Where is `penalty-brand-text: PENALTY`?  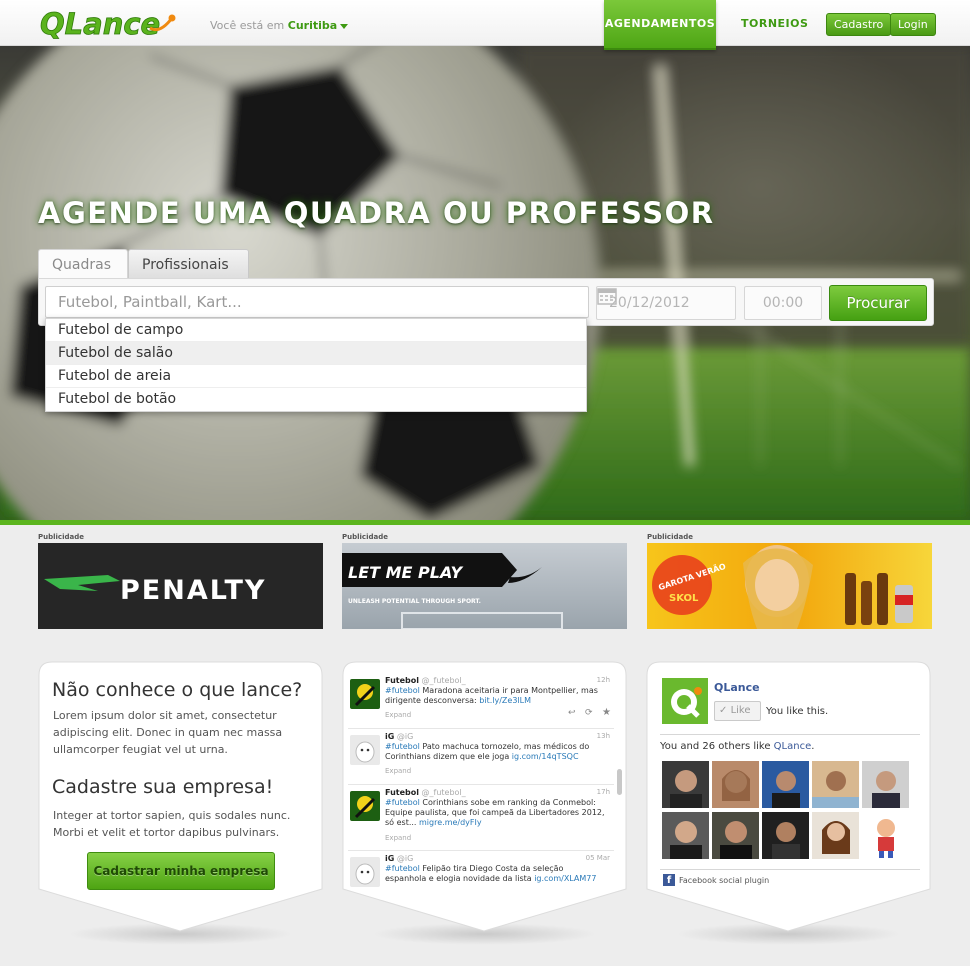
penalty-brand-text: PENALTY is located at coordinates (193, 590).